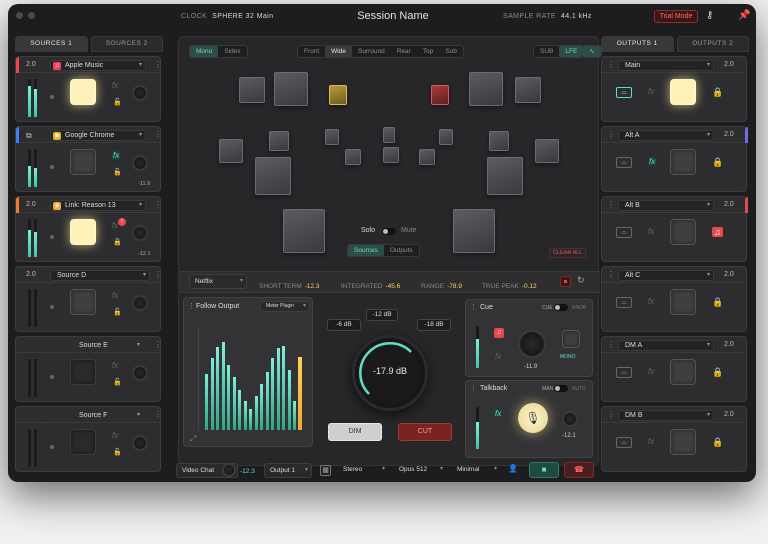  What do you see at coordinates (389, 231) in the screenshot?
I see `solo-mute-switch` at bounding box center [389, 231].